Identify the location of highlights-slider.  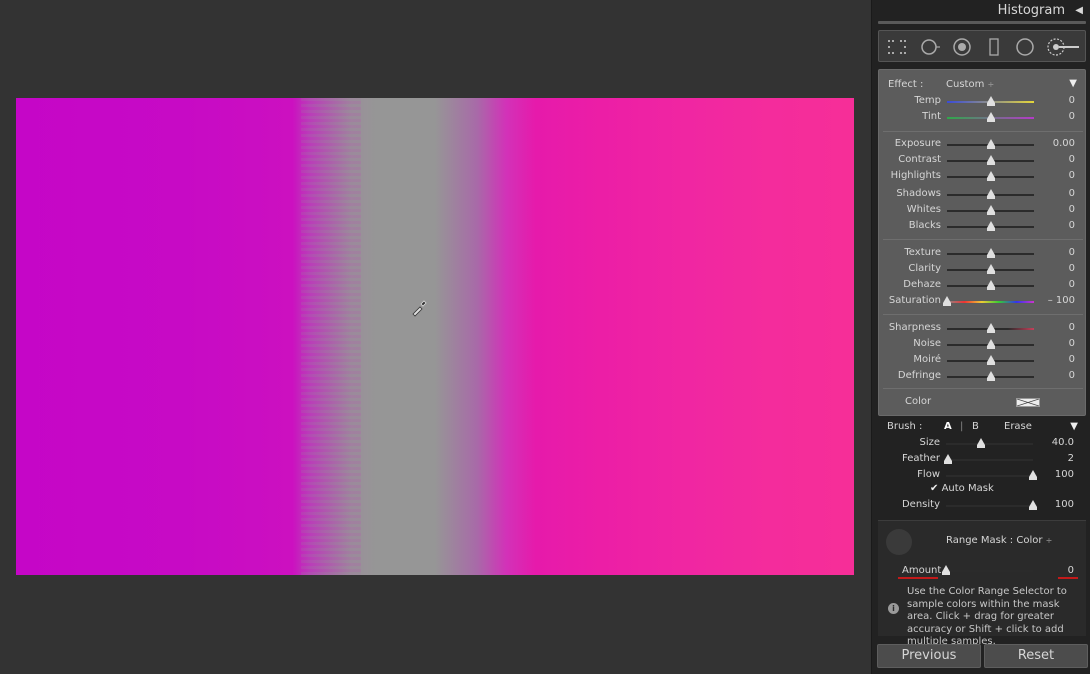
(990, 176).